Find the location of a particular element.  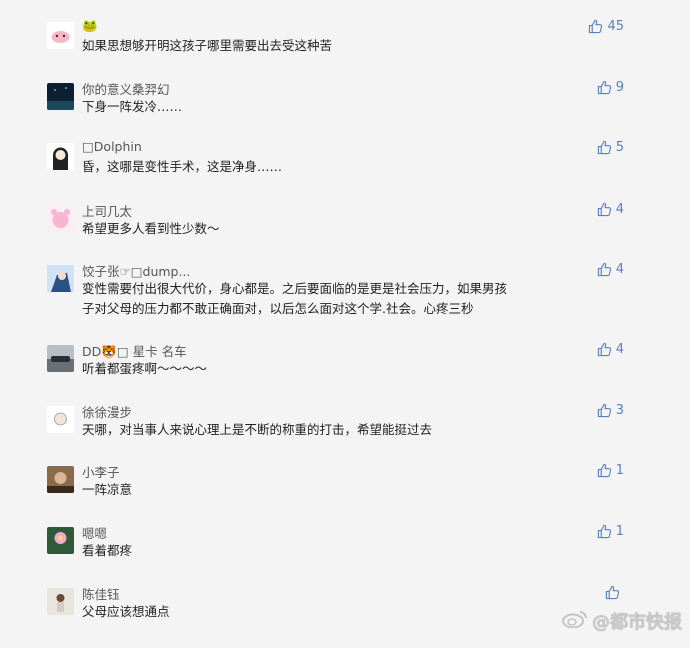

comment-author: □Dolphin is located at coordinates (112, 146).